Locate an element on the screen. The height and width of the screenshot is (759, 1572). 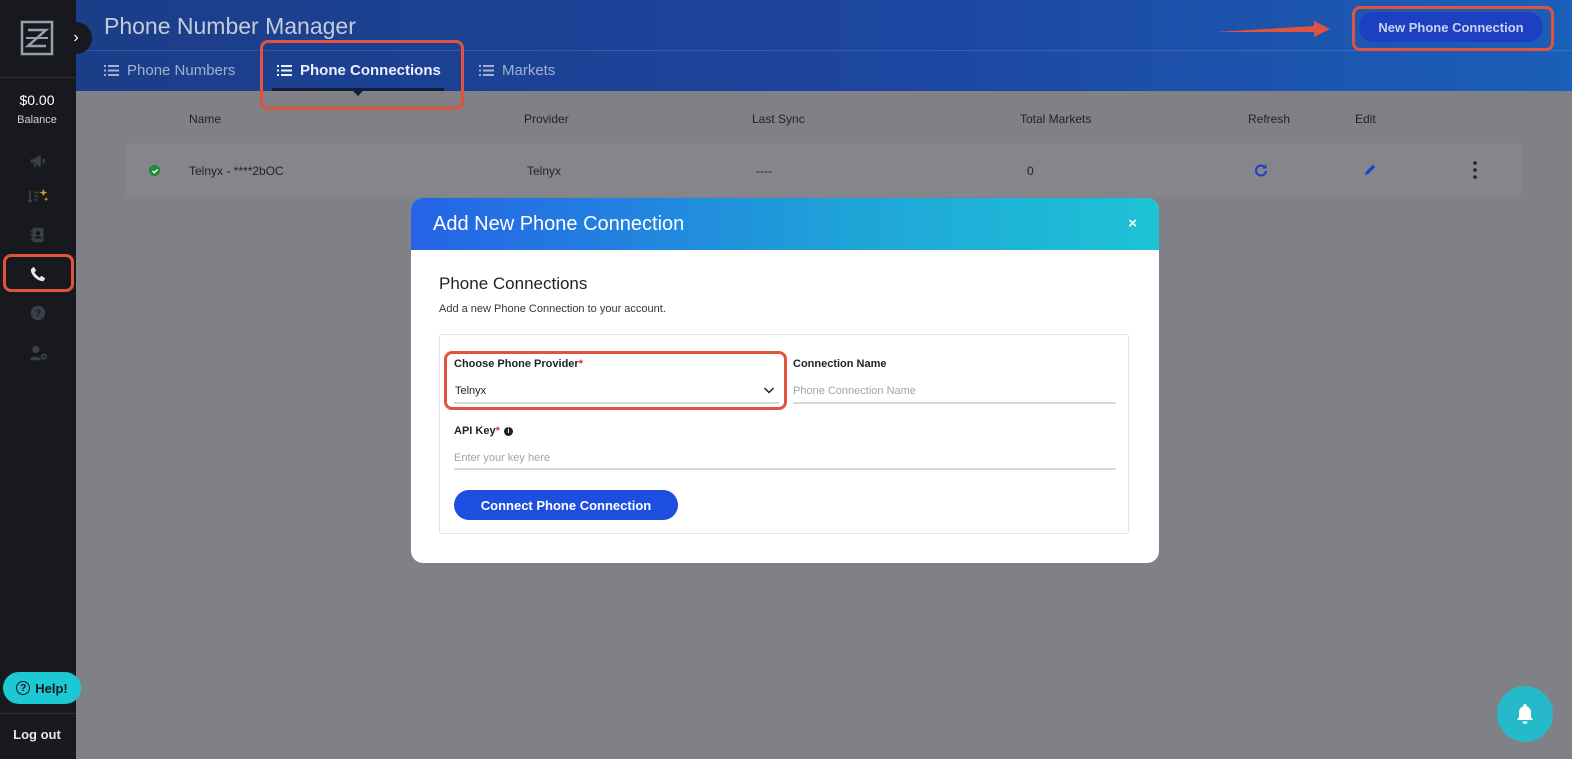
column-header-total-markets: Total Markets is located at coordinates (1055, 119).